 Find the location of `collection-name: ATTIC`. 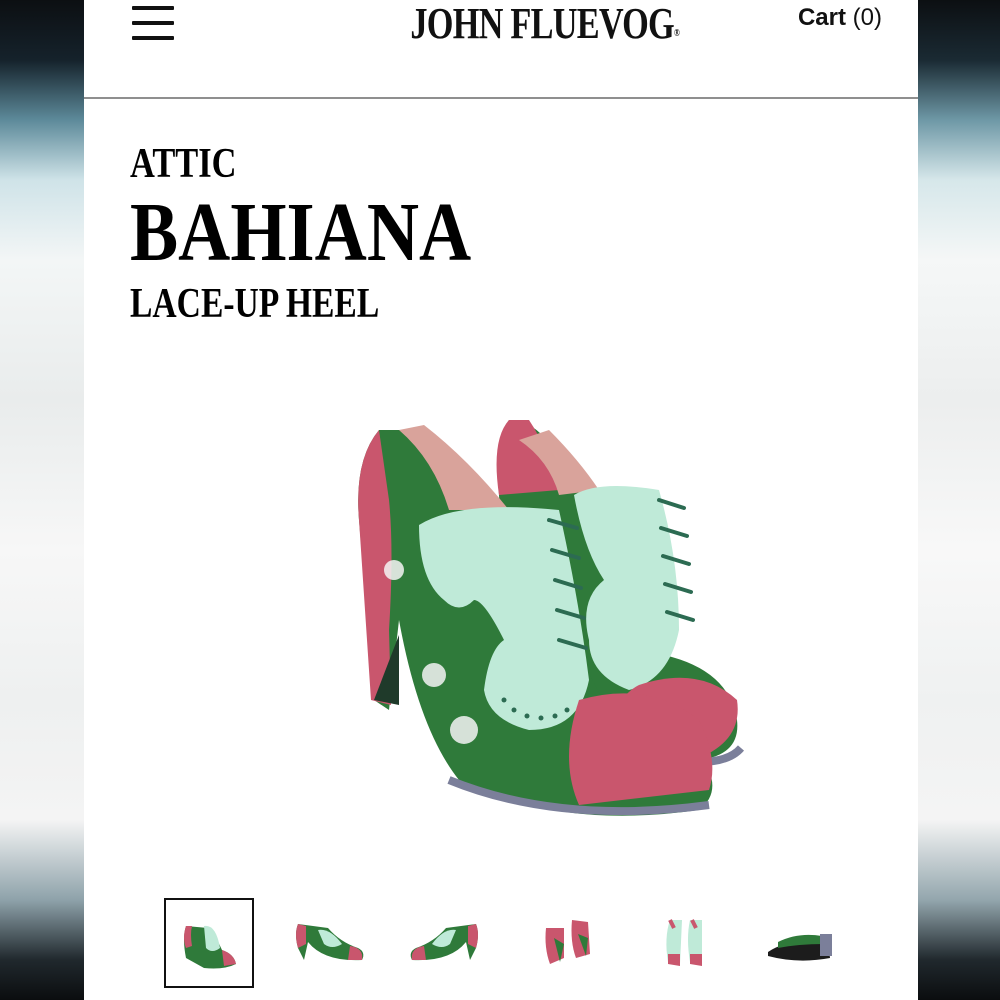

collection-name: ATTIC is located at coordinates (183, 164).